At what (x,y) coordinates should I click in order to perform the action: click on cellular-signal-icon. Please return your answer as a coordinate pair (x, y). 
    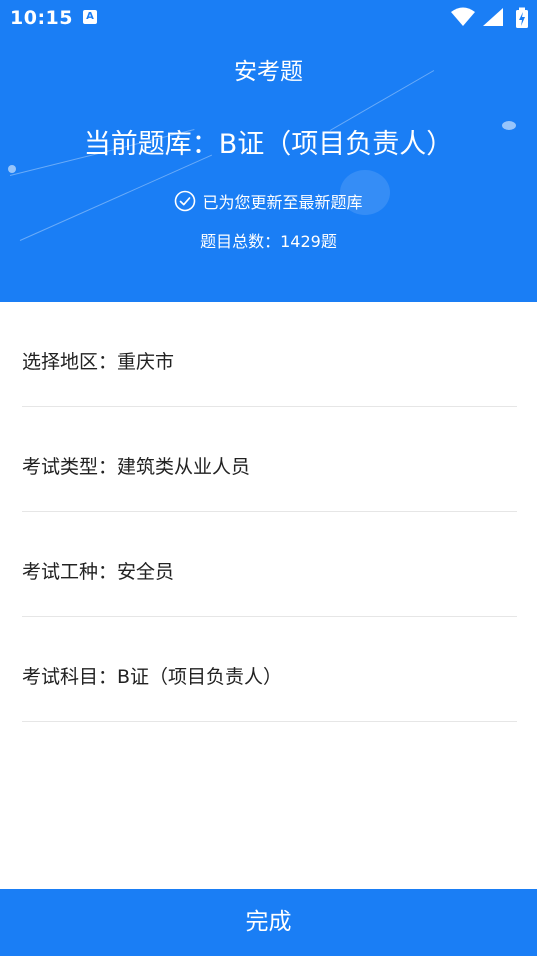
    Looking at the image, I should click on (492, 17).